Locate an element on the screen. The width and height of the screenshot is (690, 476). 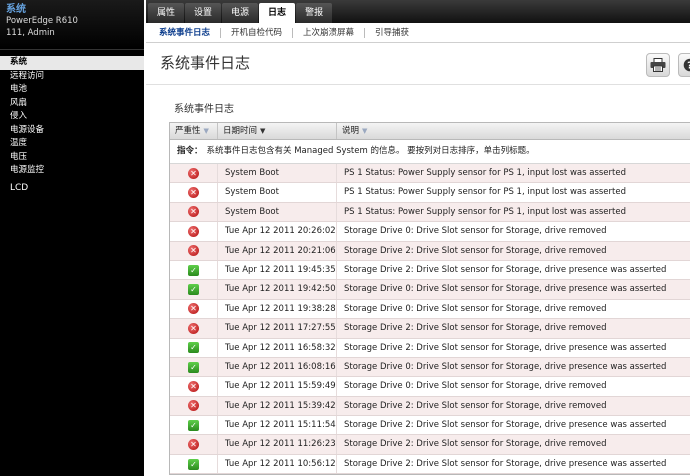
datetime-cell: Tue Apr 12 2011 19:38:28 is located at coordinates (277, 309).